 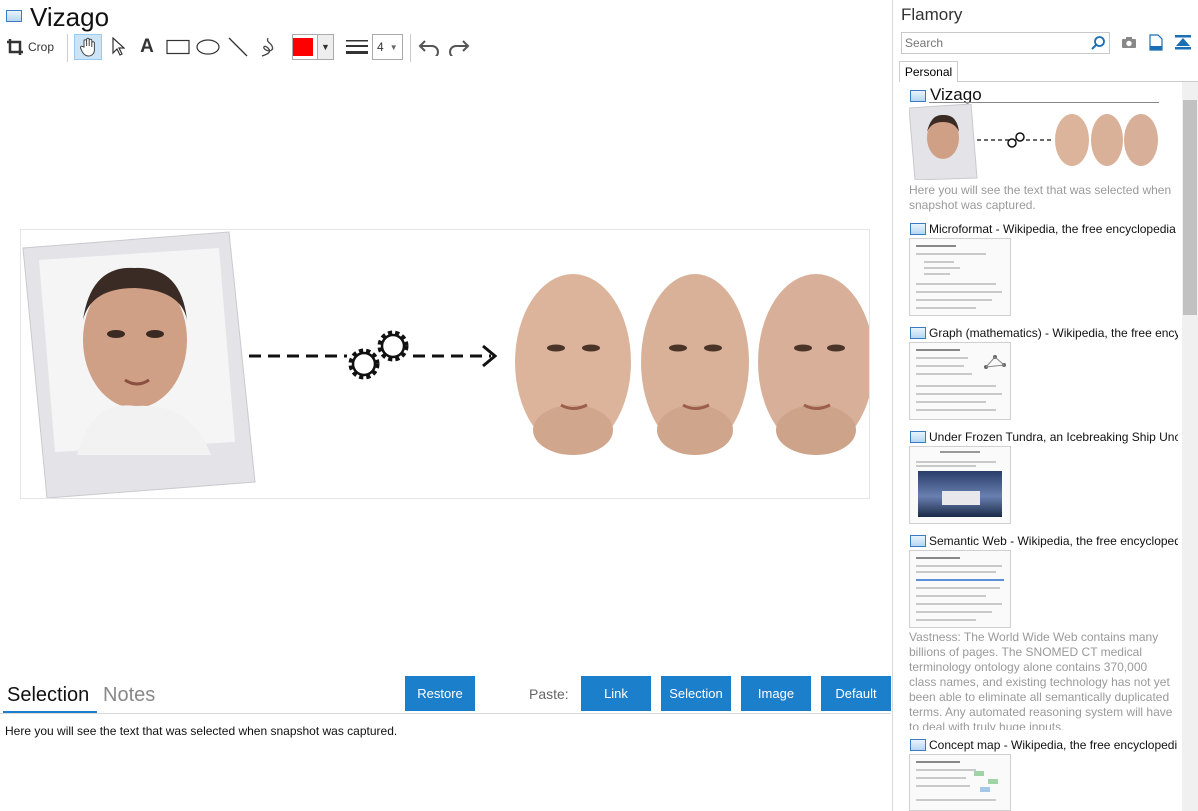 What do you see at coordinates (1078, 81) in the screenshot?
I see `tab-divider` at bounding box center [1078, 81].